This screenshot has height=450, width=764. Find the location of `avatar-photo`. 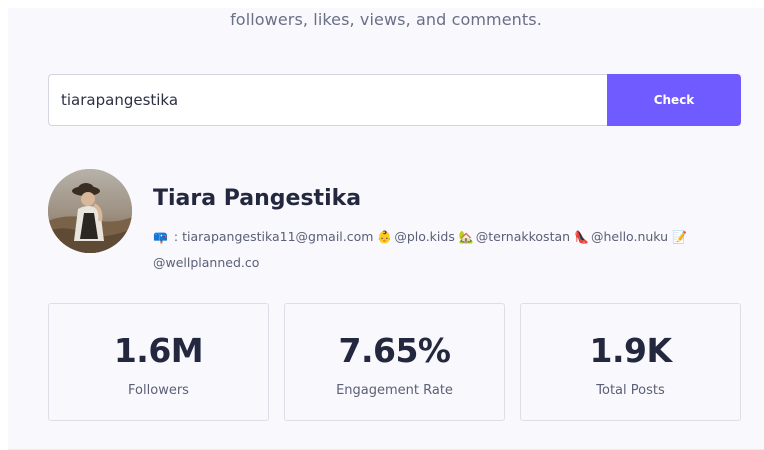

avatar-photo is located at coordinates (90, 211).